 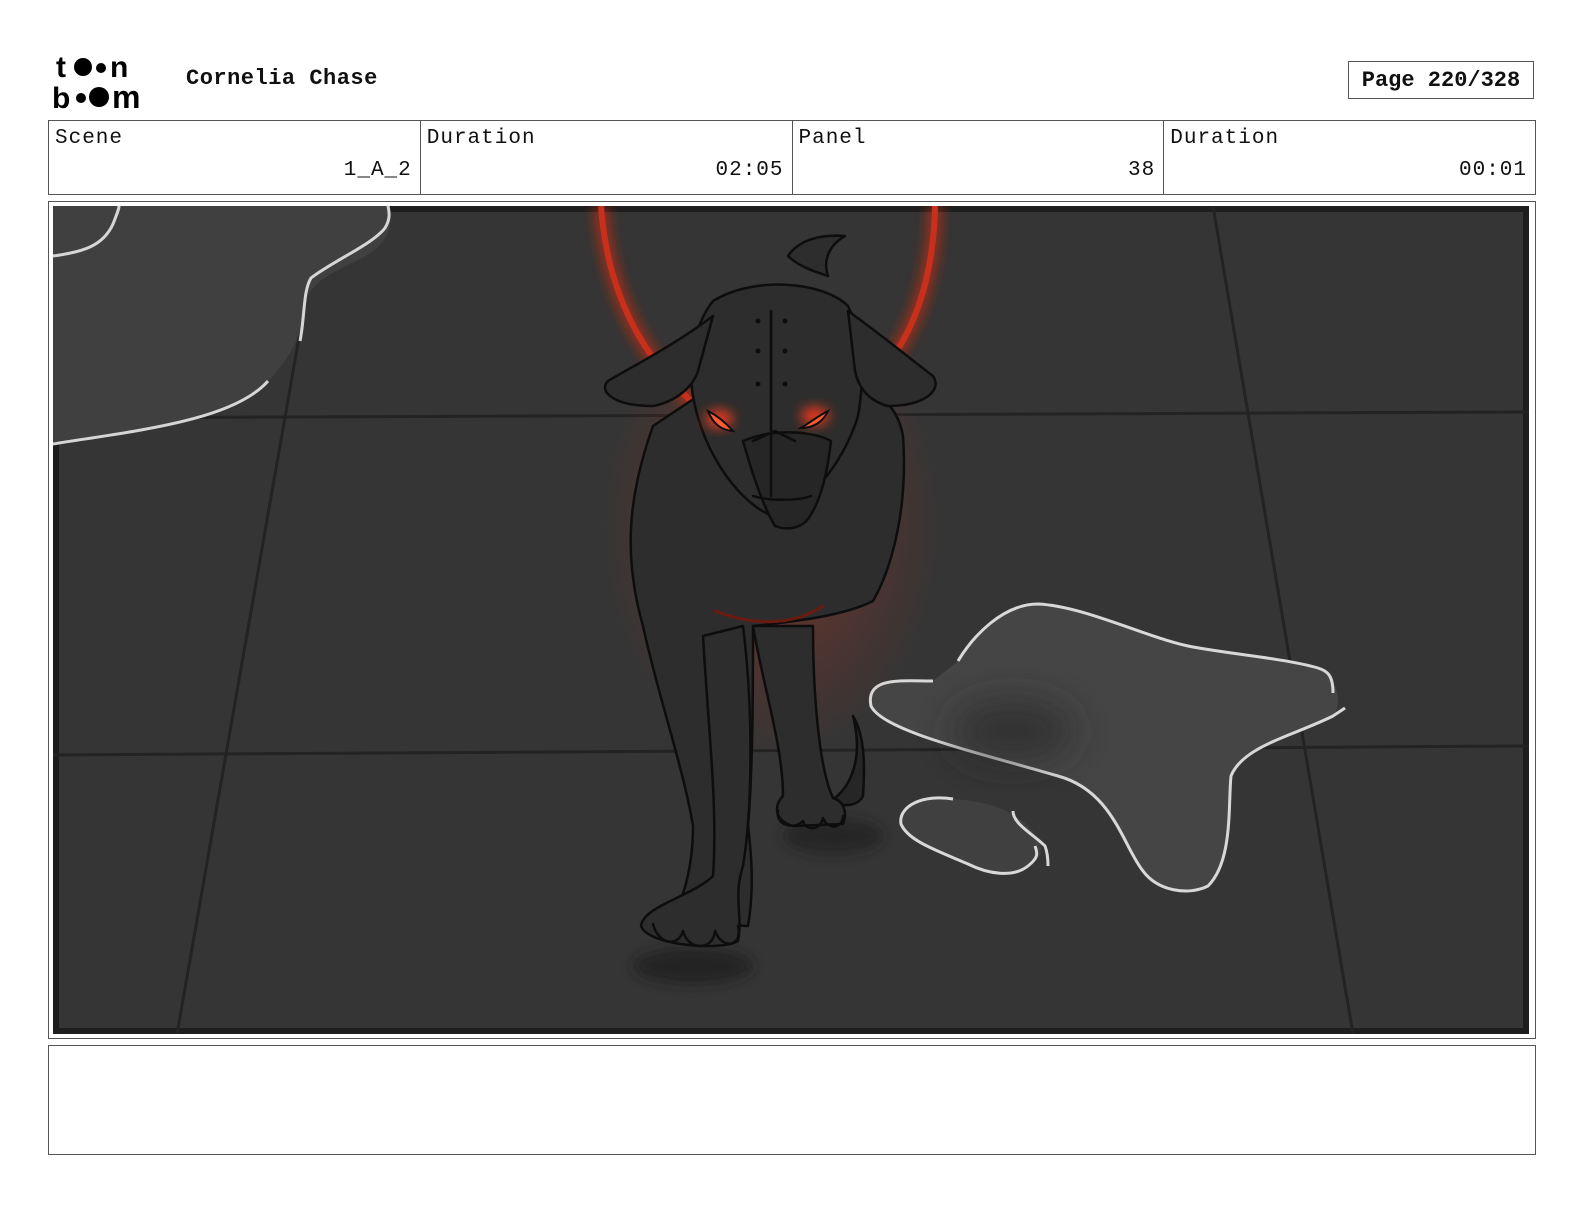 What do you see at coordinates (832, 138) in the screenshot?
I see `panel-label: Panel` at bounding box center [832, 138].